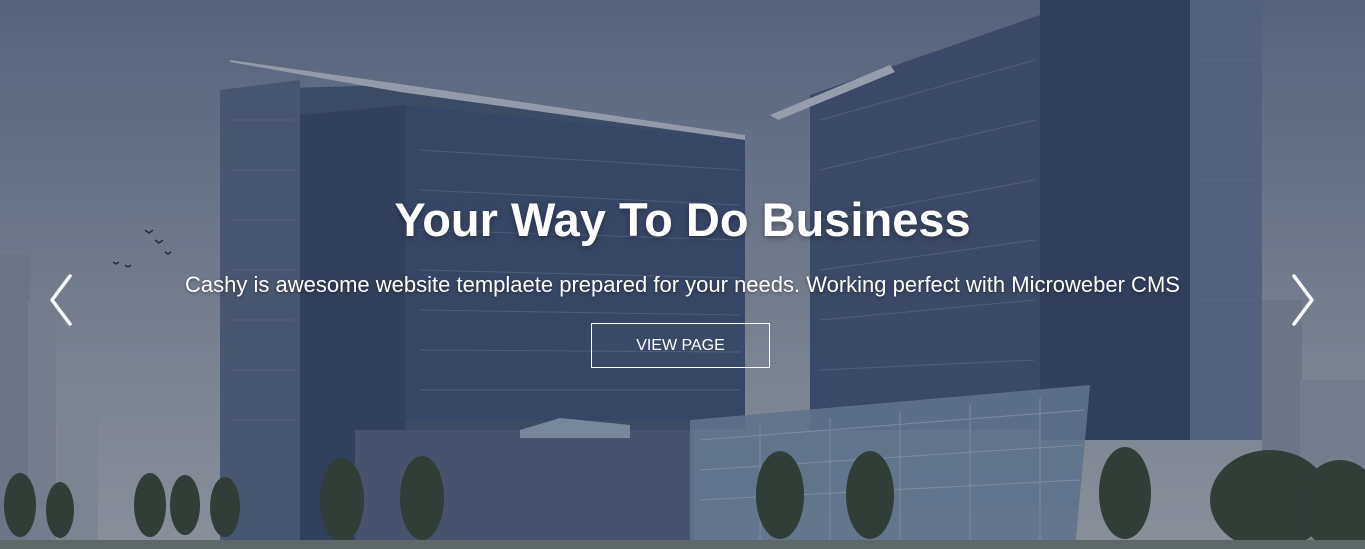 This screenshot has height=549, width=1365. I want to click on slider-prev-button, so click(62, 300).